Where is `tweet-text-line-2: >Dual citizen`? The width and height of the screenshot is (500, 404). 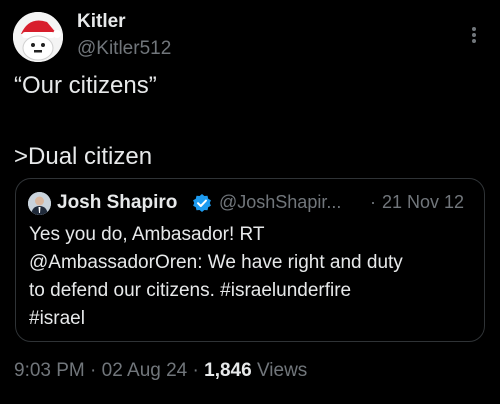 tweet-text-line-2: >Dual citizen is located at coordinates (83, 156).